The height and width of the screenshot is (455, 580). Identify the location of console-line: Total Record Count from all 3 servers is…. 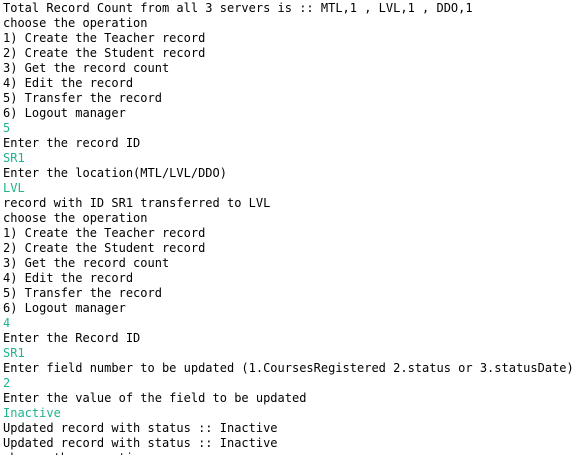
(238, 8).